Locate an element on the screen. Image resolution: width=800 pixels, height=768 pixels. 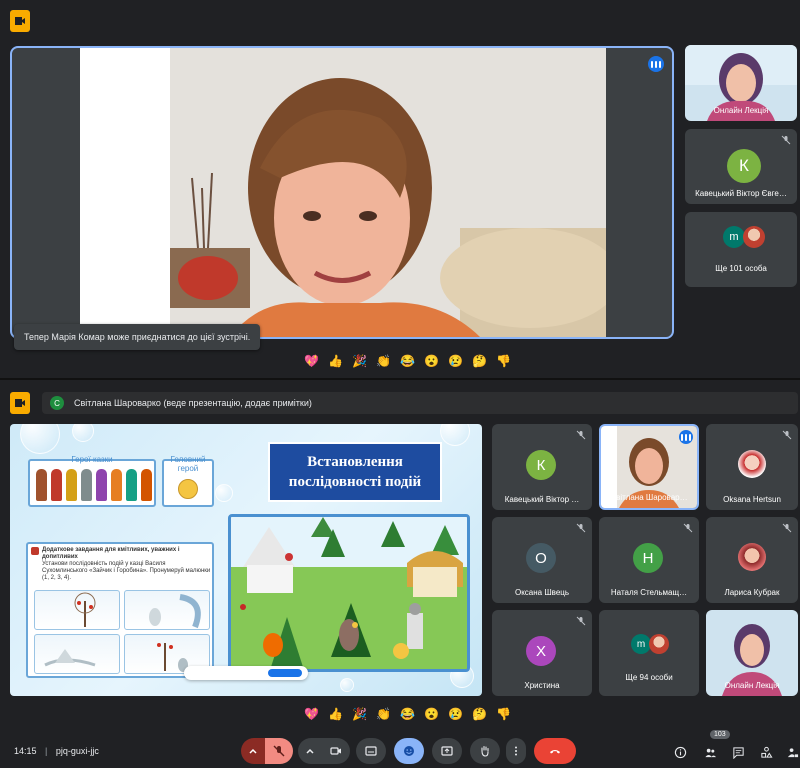
main-hero-box: Головний герой is located at coordinates (188, 481).